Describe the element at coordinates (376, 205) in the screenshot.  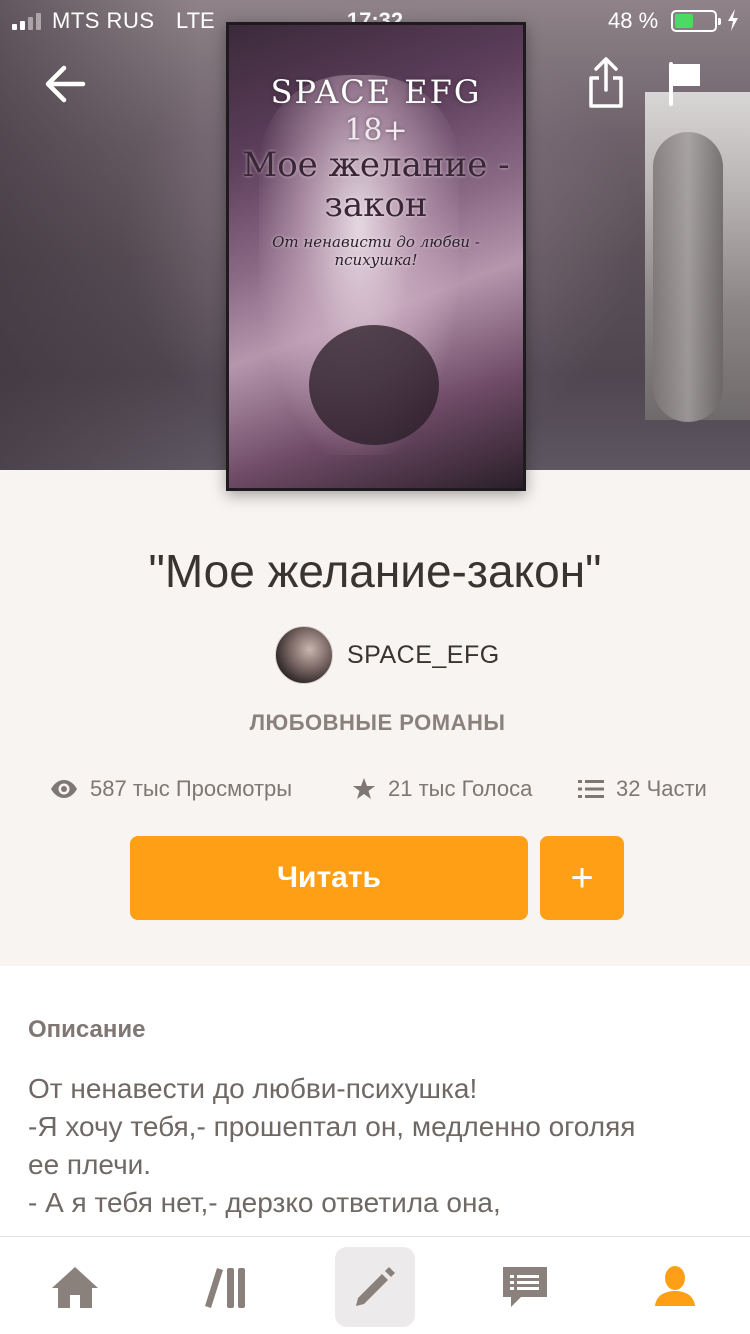
I see `cover-title-line2: закон` at that location.